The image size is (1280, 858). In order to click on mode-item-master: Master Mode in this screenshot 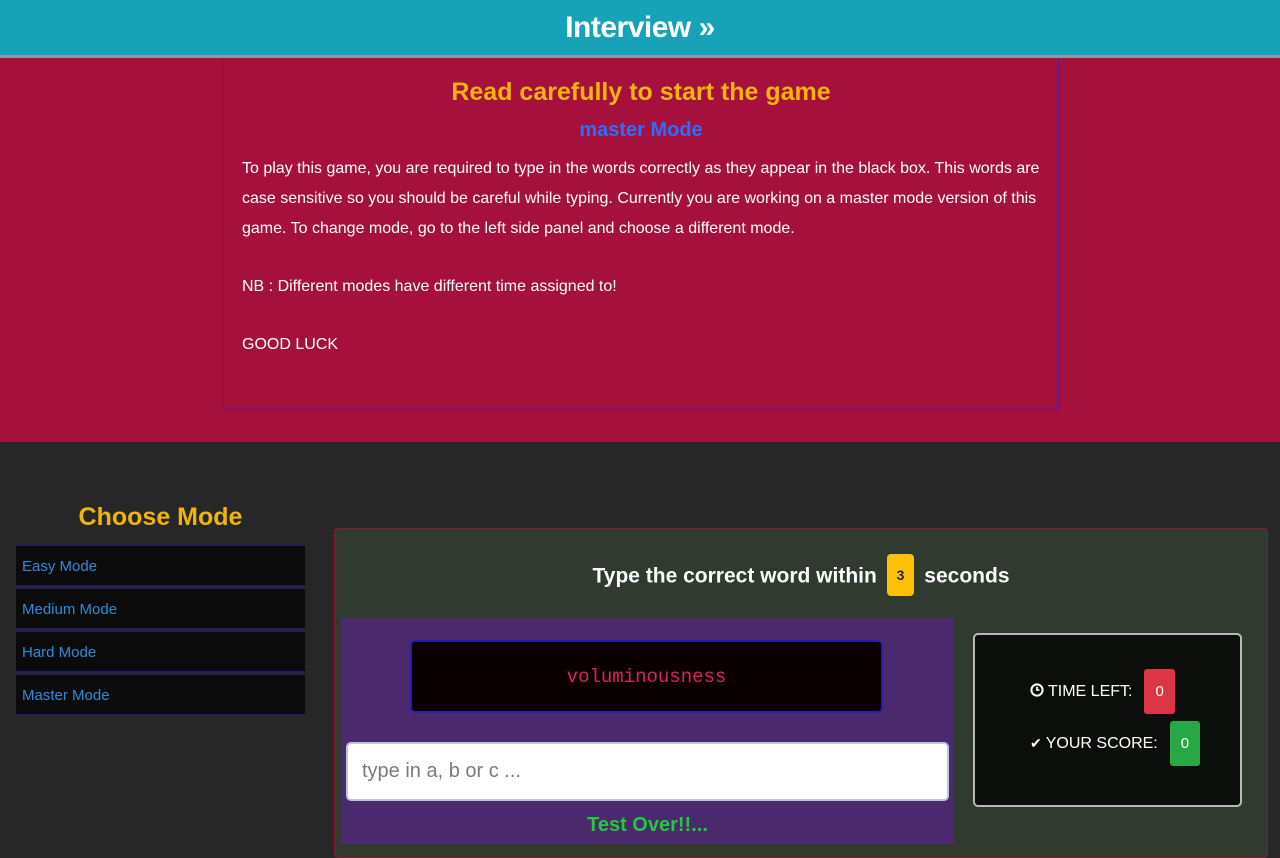, I will do `click(160, 694)`.